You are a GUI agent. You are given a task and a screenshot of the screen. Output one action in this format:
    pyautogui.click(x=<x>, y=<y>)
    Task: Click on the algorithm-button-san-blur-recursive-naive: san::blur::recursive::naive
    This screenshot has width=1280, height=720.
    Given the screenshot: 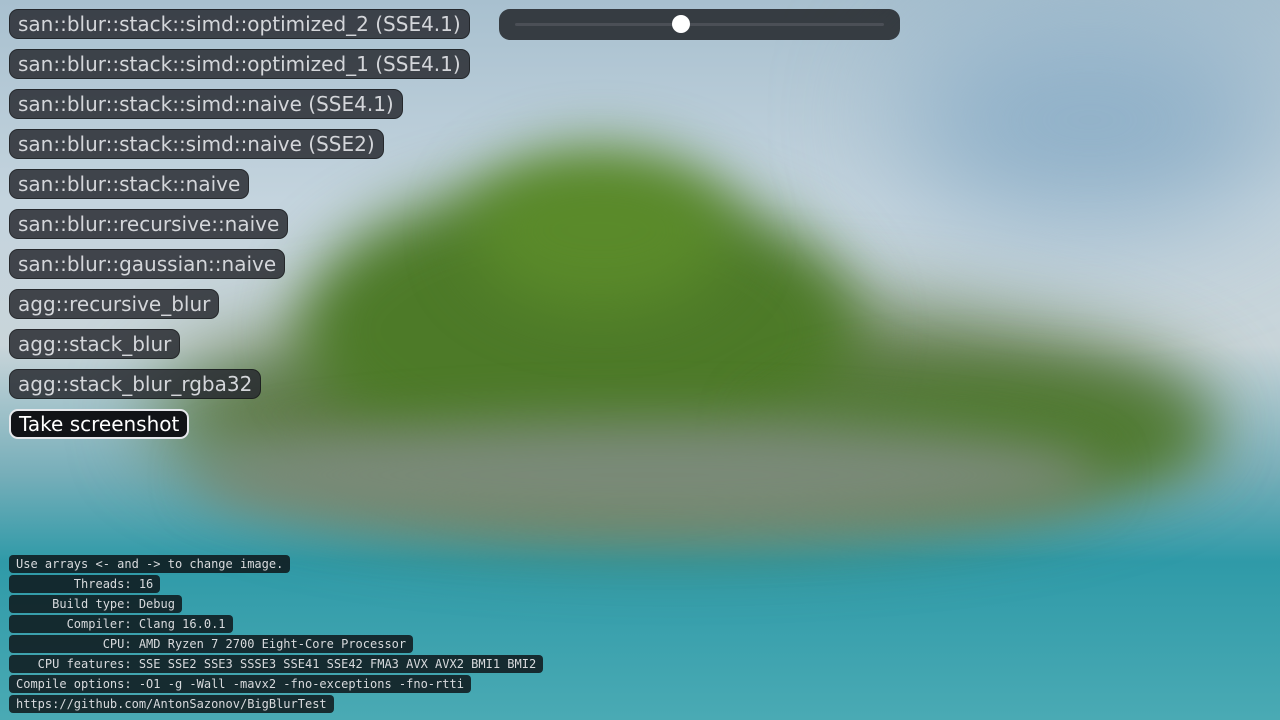 What is the action you would take?
    pyautogui.click(x=149, y=224)
    